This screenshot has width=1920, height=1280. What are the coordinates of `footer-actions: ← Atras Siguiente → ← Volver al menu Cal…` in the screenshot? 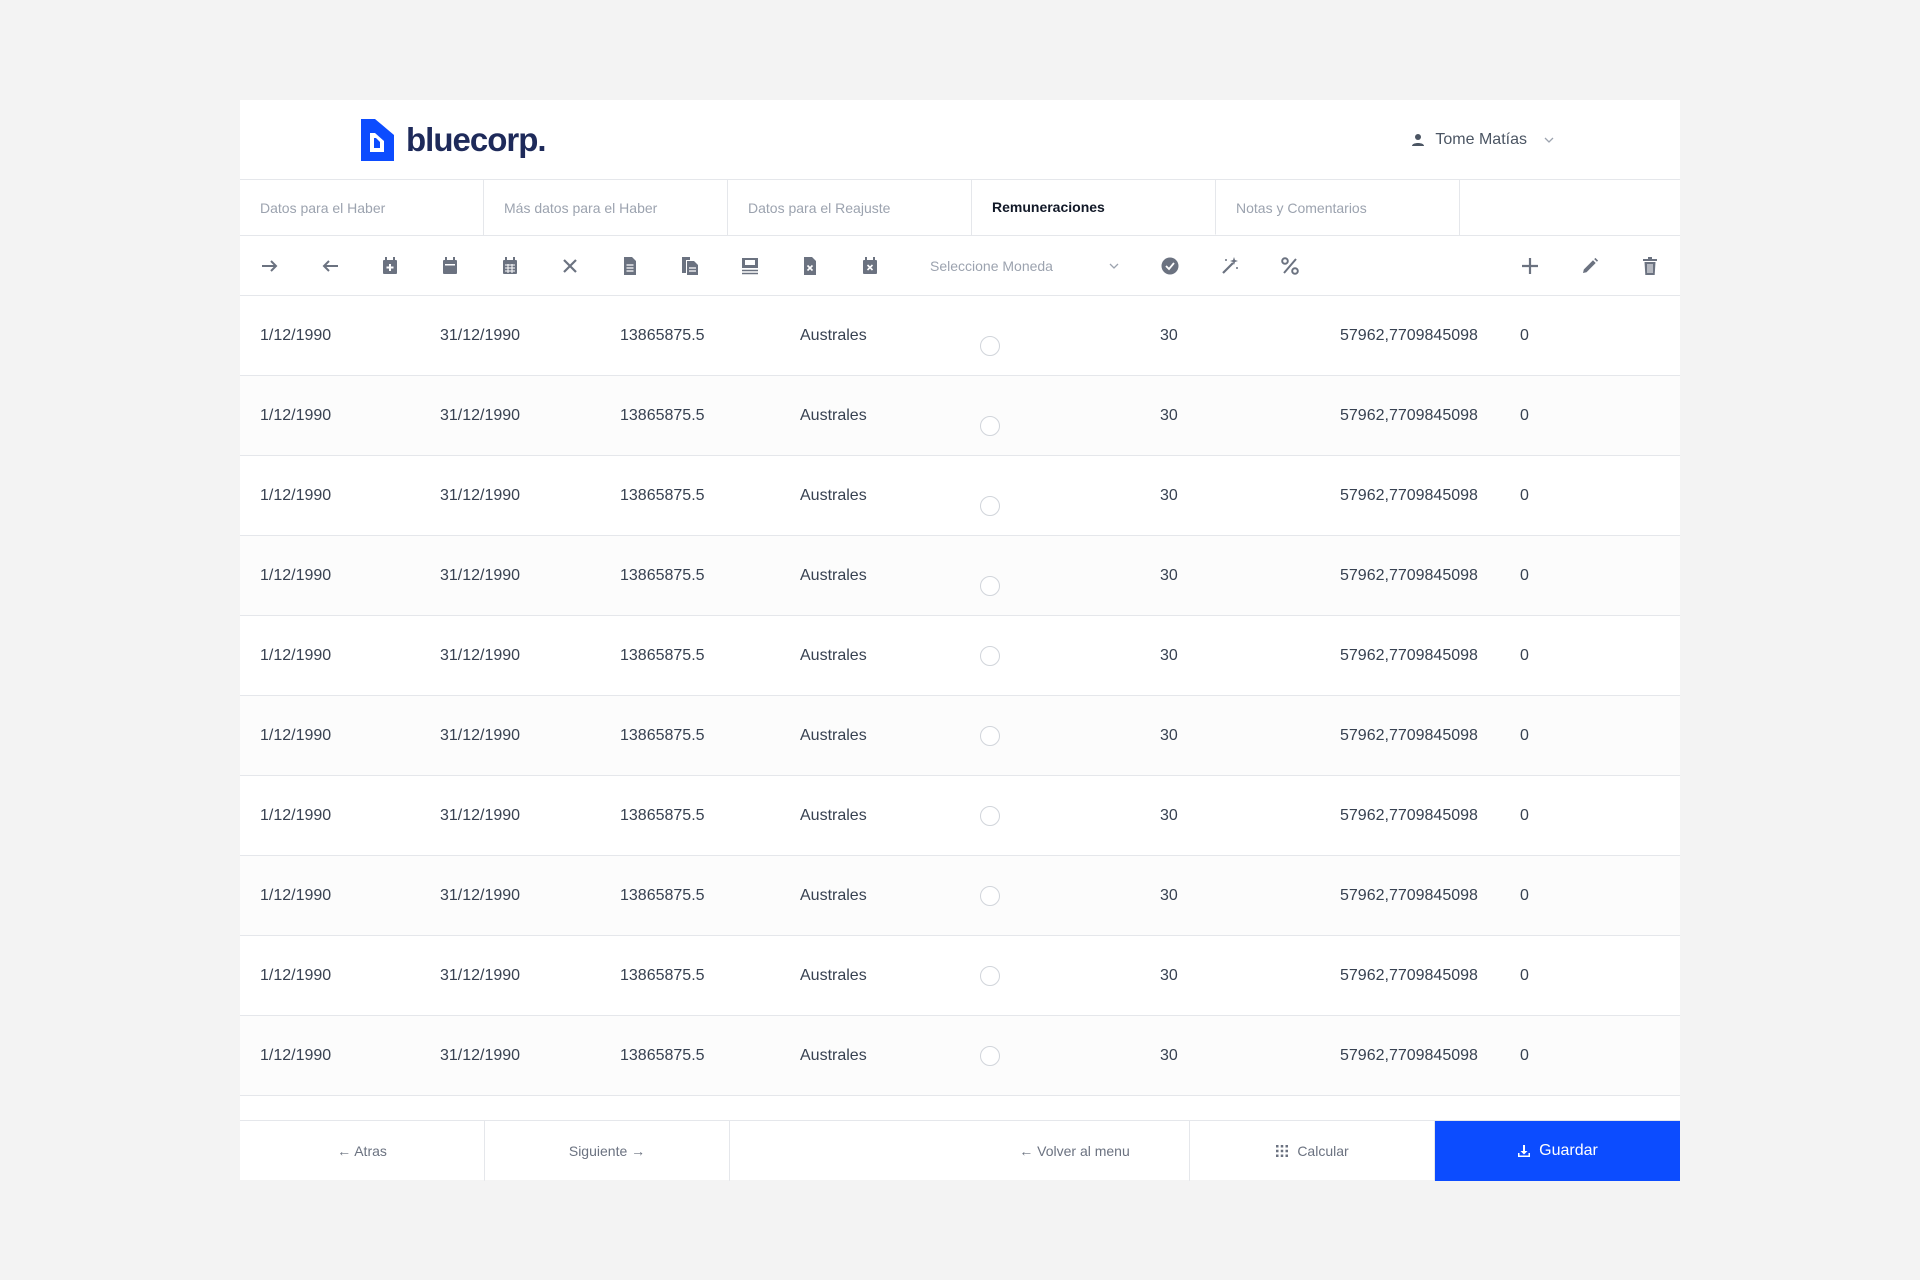 It's located at (960, 1150).